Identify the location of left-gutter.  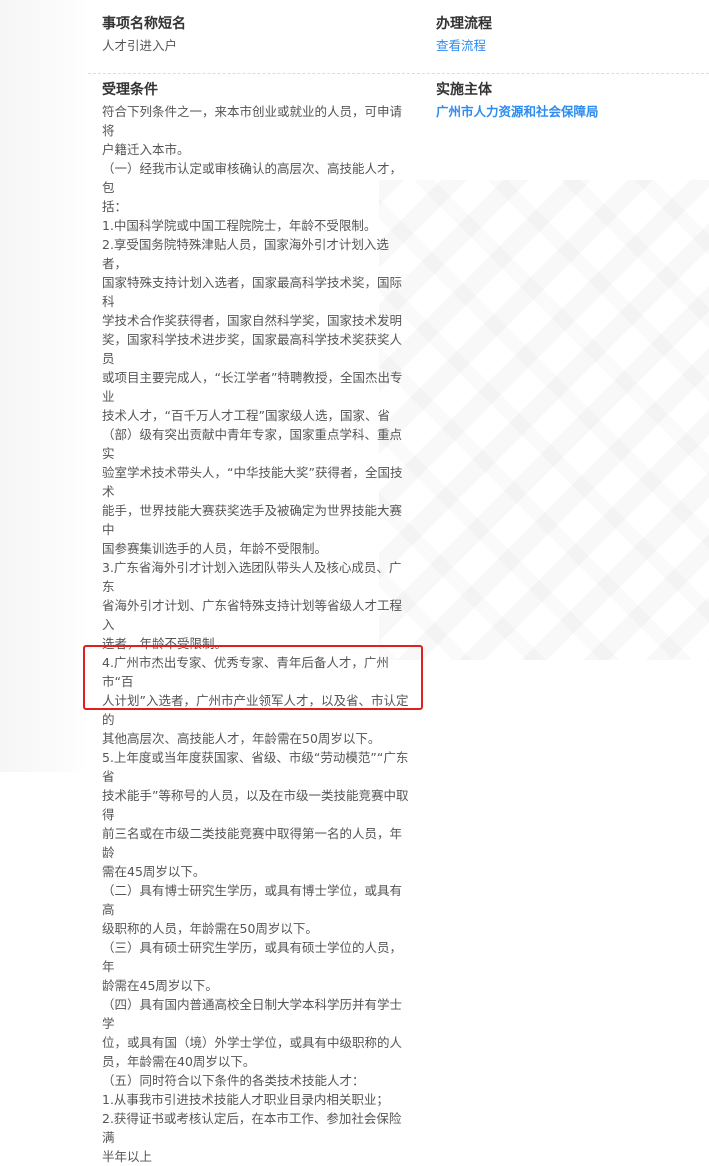
(44, 386).